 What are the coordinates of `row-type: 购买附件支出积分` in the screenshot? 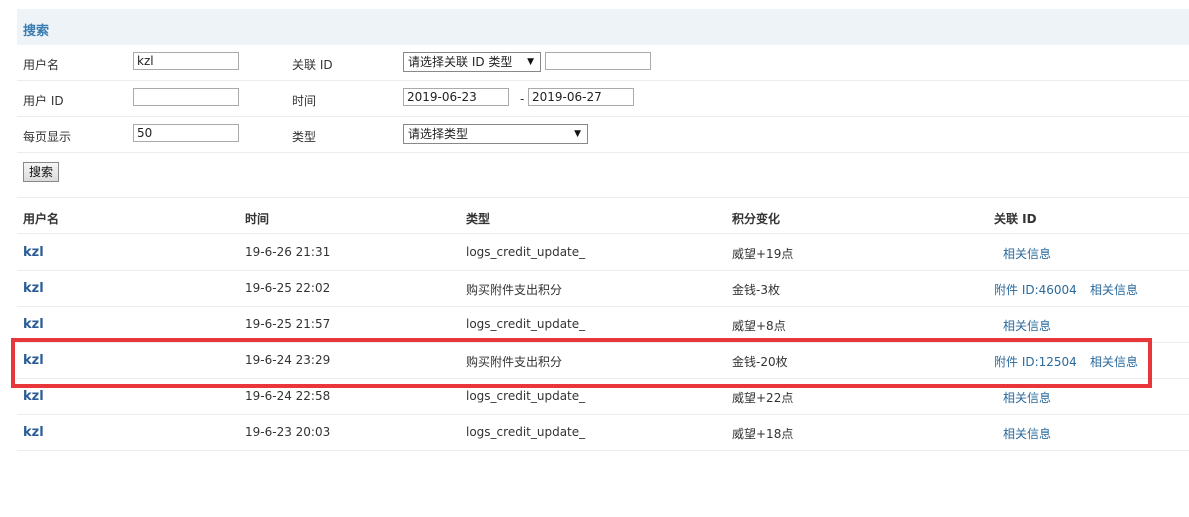 It's located at (514, 290).